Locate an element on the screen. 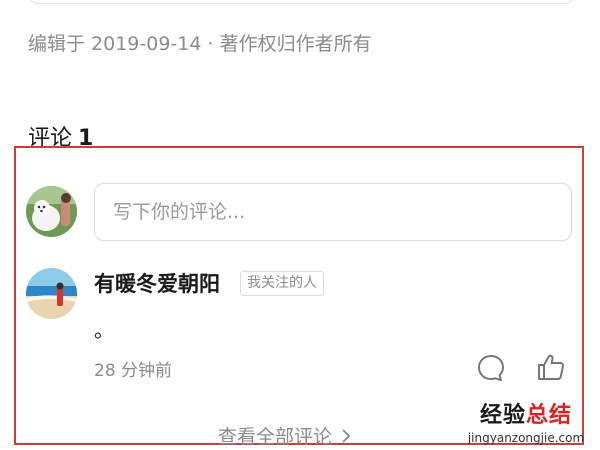 This screenshot has width=600, height=450. edit-meta-text: 编辑于 2019-09-14 · 著作权归作者所有 is located at coordinates (200, 44).